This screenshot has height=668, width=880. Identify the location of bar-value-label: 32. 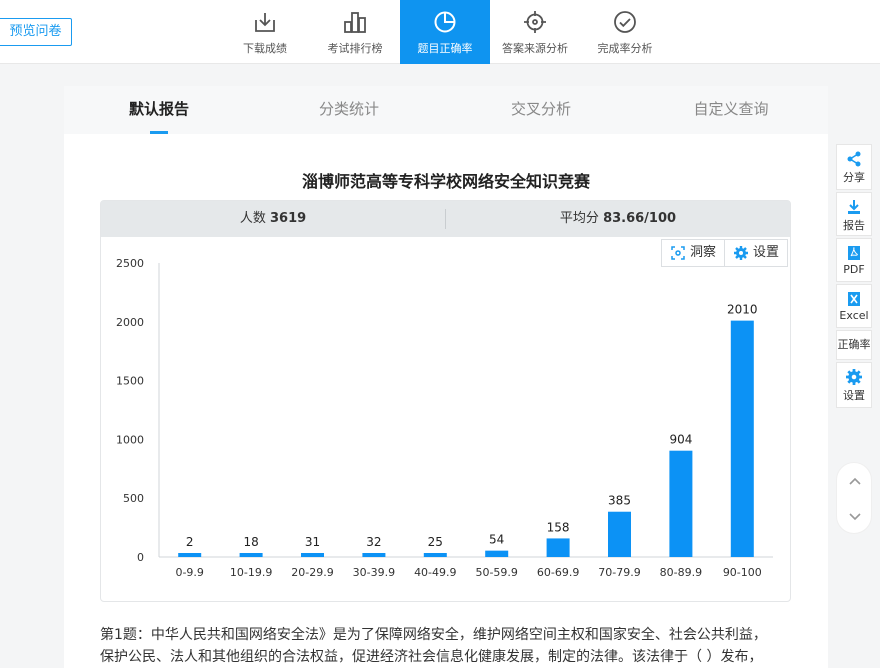
(373, 542).